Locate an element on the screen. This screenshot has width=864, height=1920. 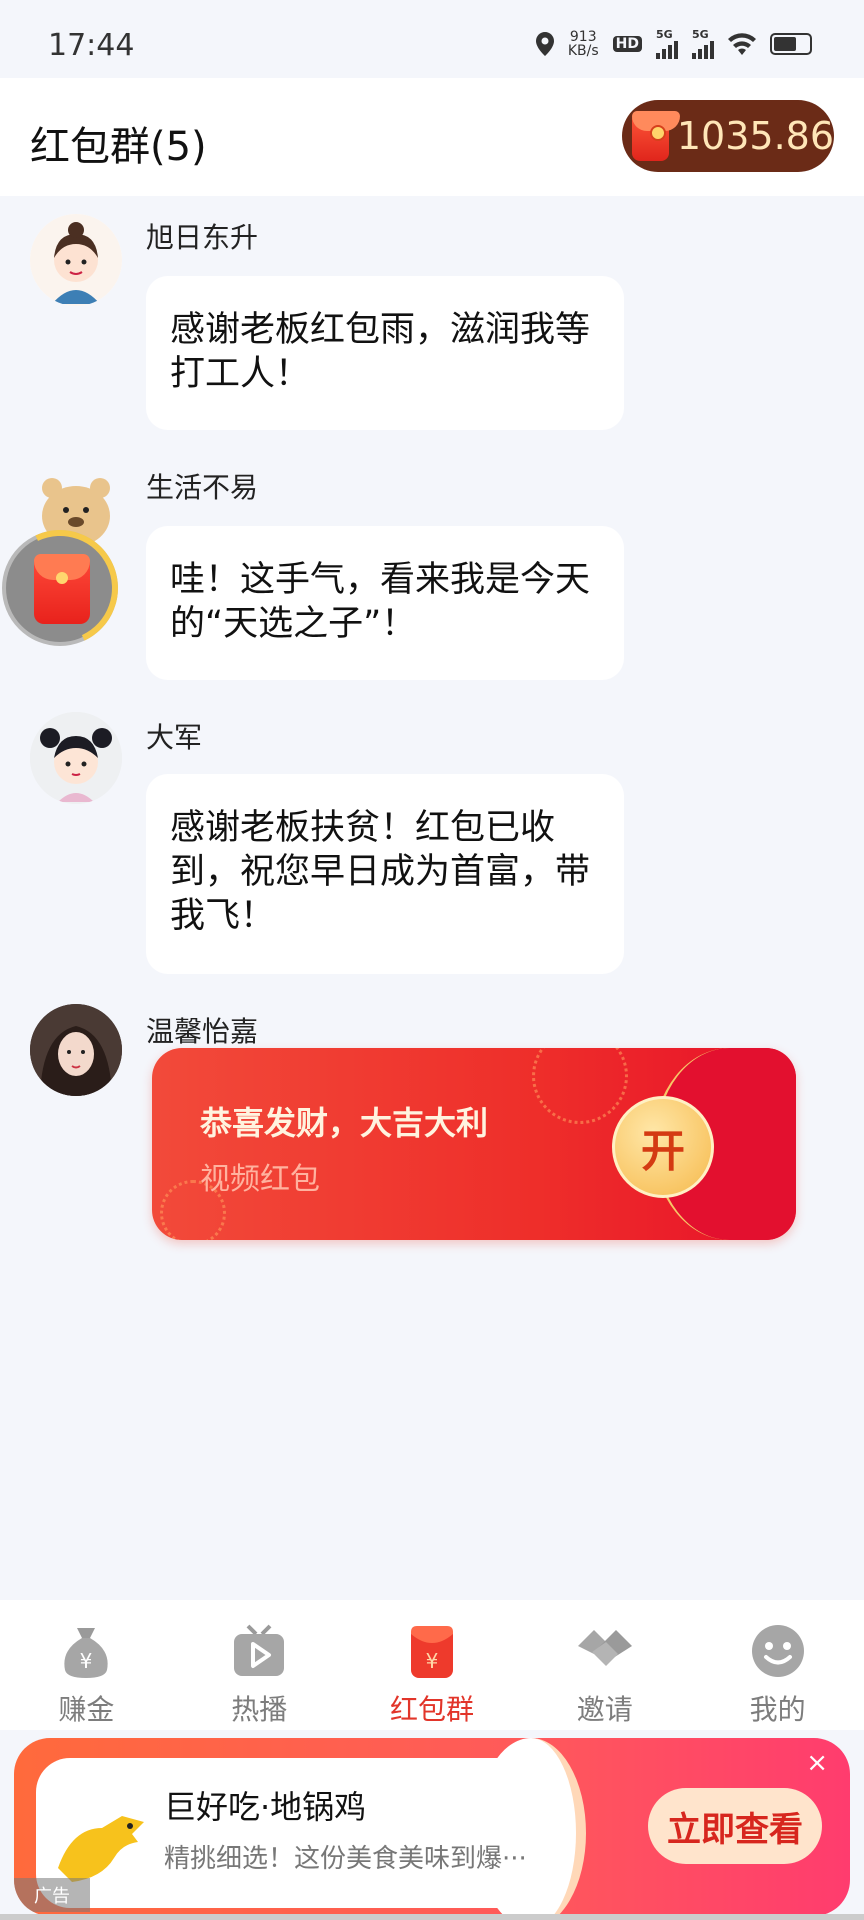
ad-tag-label: 广告 is located at coordinates (52, 1896).